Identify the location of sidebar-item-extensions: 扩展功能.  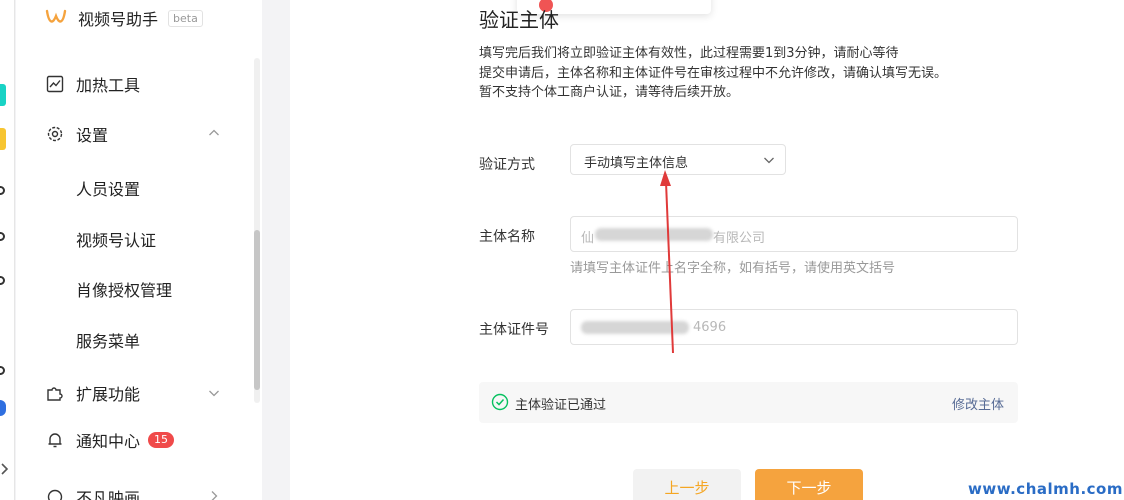
(136, 393).